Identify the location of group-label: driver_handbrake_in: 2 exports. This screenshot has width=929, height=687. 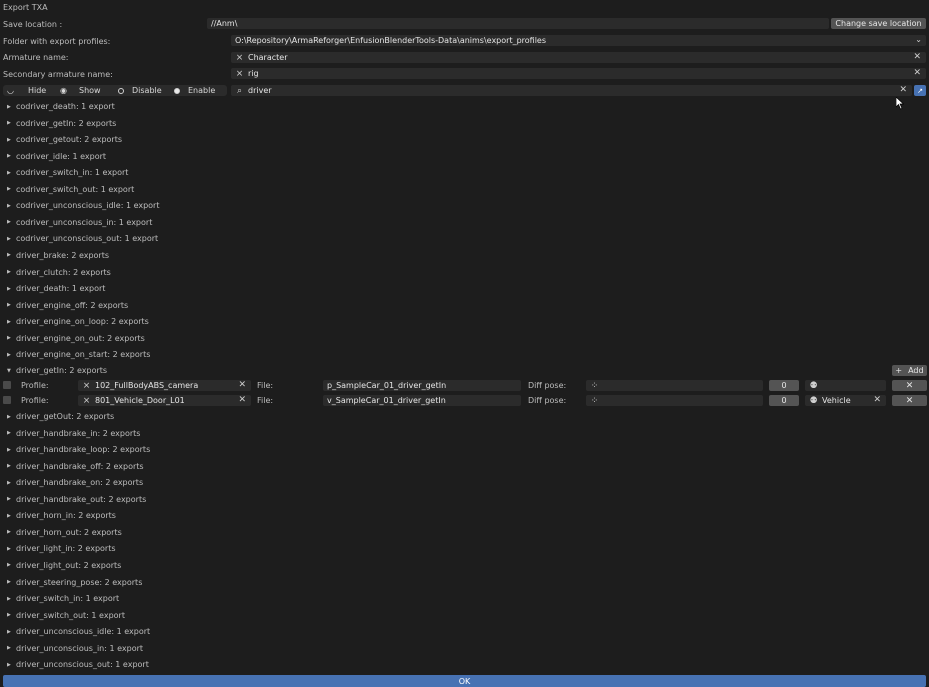
(78, 433).